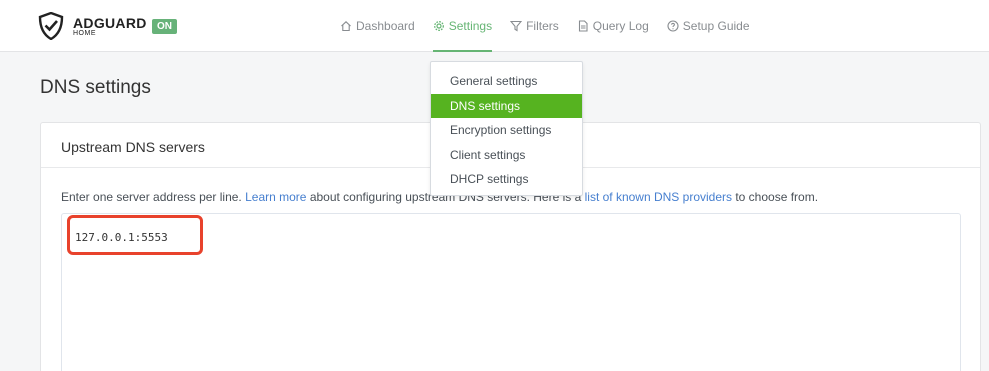 This screenshot has width=989, height=371. I want to click on filter-icon, so click(516, 26).